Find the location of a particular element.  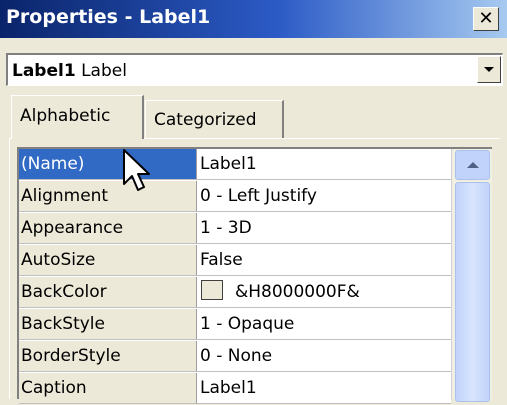

scroll-up-button is located at coordinates (472, 165).